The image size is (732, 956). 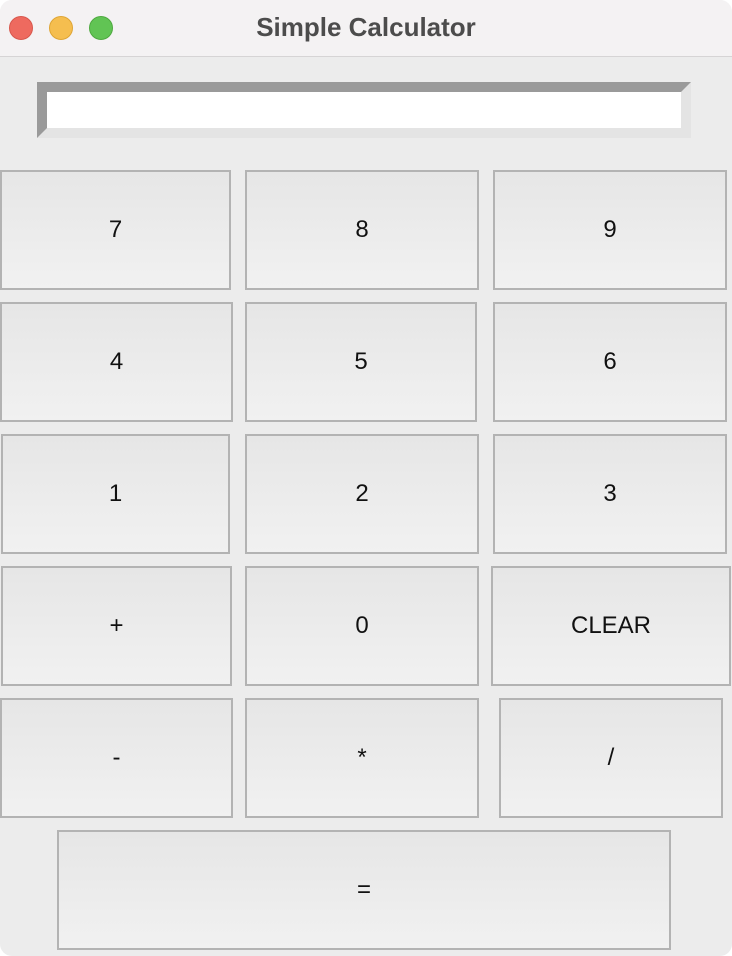 What do you see at coordinates (116, 758) in the screenshot?
I see `minus-button: -` at bounding box center [116, 758].